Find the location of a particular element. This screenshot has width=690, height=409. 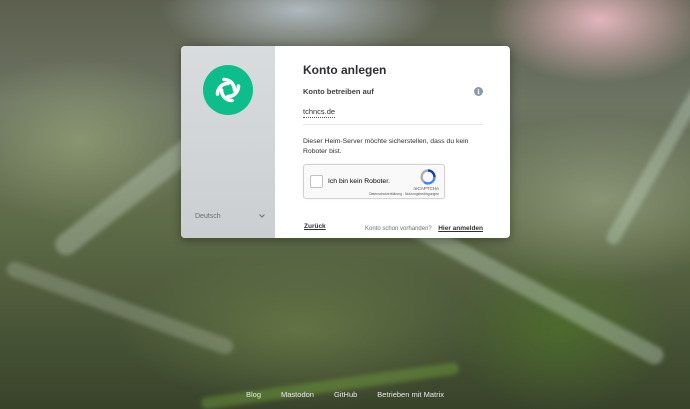

recaptcha-logo-icon is located at coordinates (428, 177).